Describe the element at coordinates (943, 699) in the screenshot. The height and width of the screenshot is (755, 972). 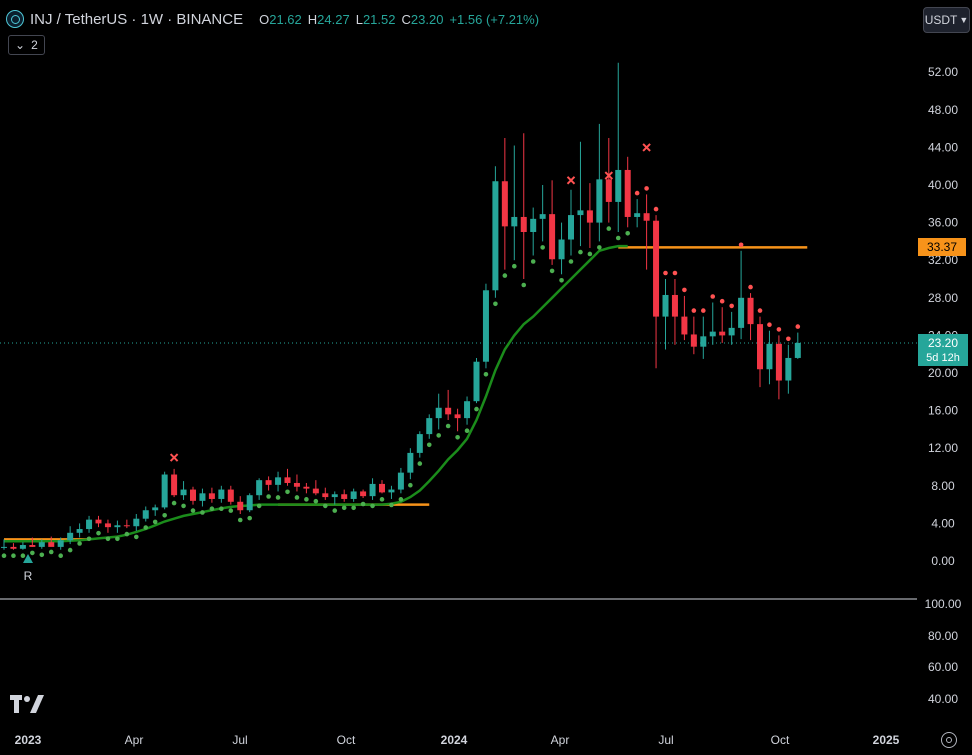
I see `lower-pane-tick-label: 40.00` at that location.